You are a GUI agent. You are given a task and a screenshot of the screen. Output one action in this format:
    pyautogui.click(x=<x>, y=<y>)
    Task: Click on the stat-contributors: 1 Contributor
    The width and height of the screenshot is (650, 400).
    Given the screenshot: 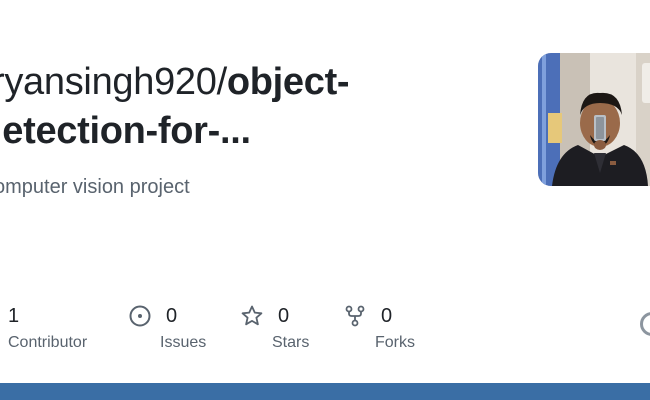 What is the action you would take?
    pyautogui.click(x=47, y=327)
    